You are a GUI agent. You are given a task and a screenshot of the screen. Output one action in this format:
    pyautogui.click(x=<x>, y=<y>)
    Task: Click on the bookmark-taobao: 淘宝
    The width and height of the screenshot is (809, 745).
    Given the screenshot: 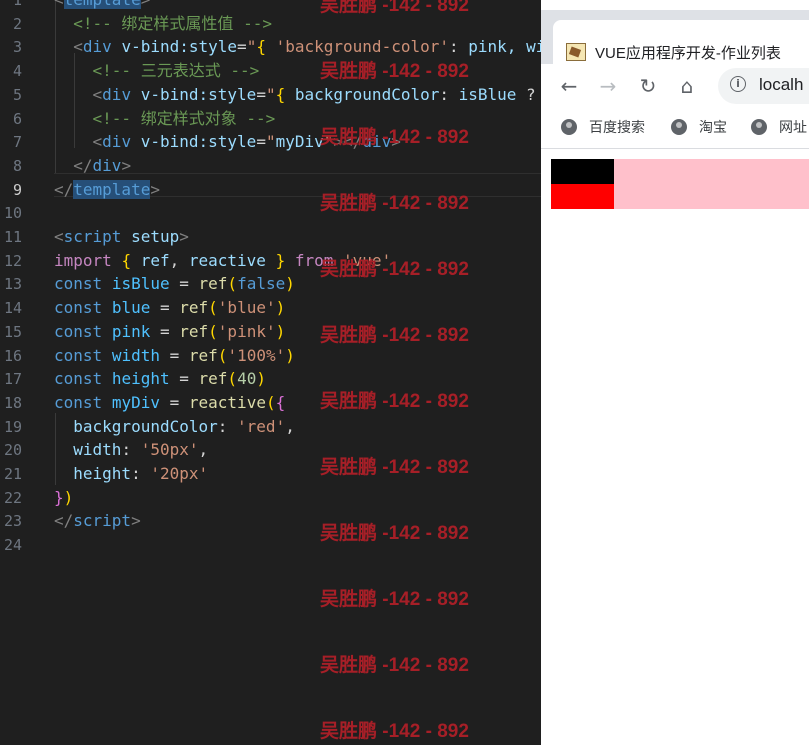 What is the action you would take?
    pyautogui.click(x=699, y=127)
    